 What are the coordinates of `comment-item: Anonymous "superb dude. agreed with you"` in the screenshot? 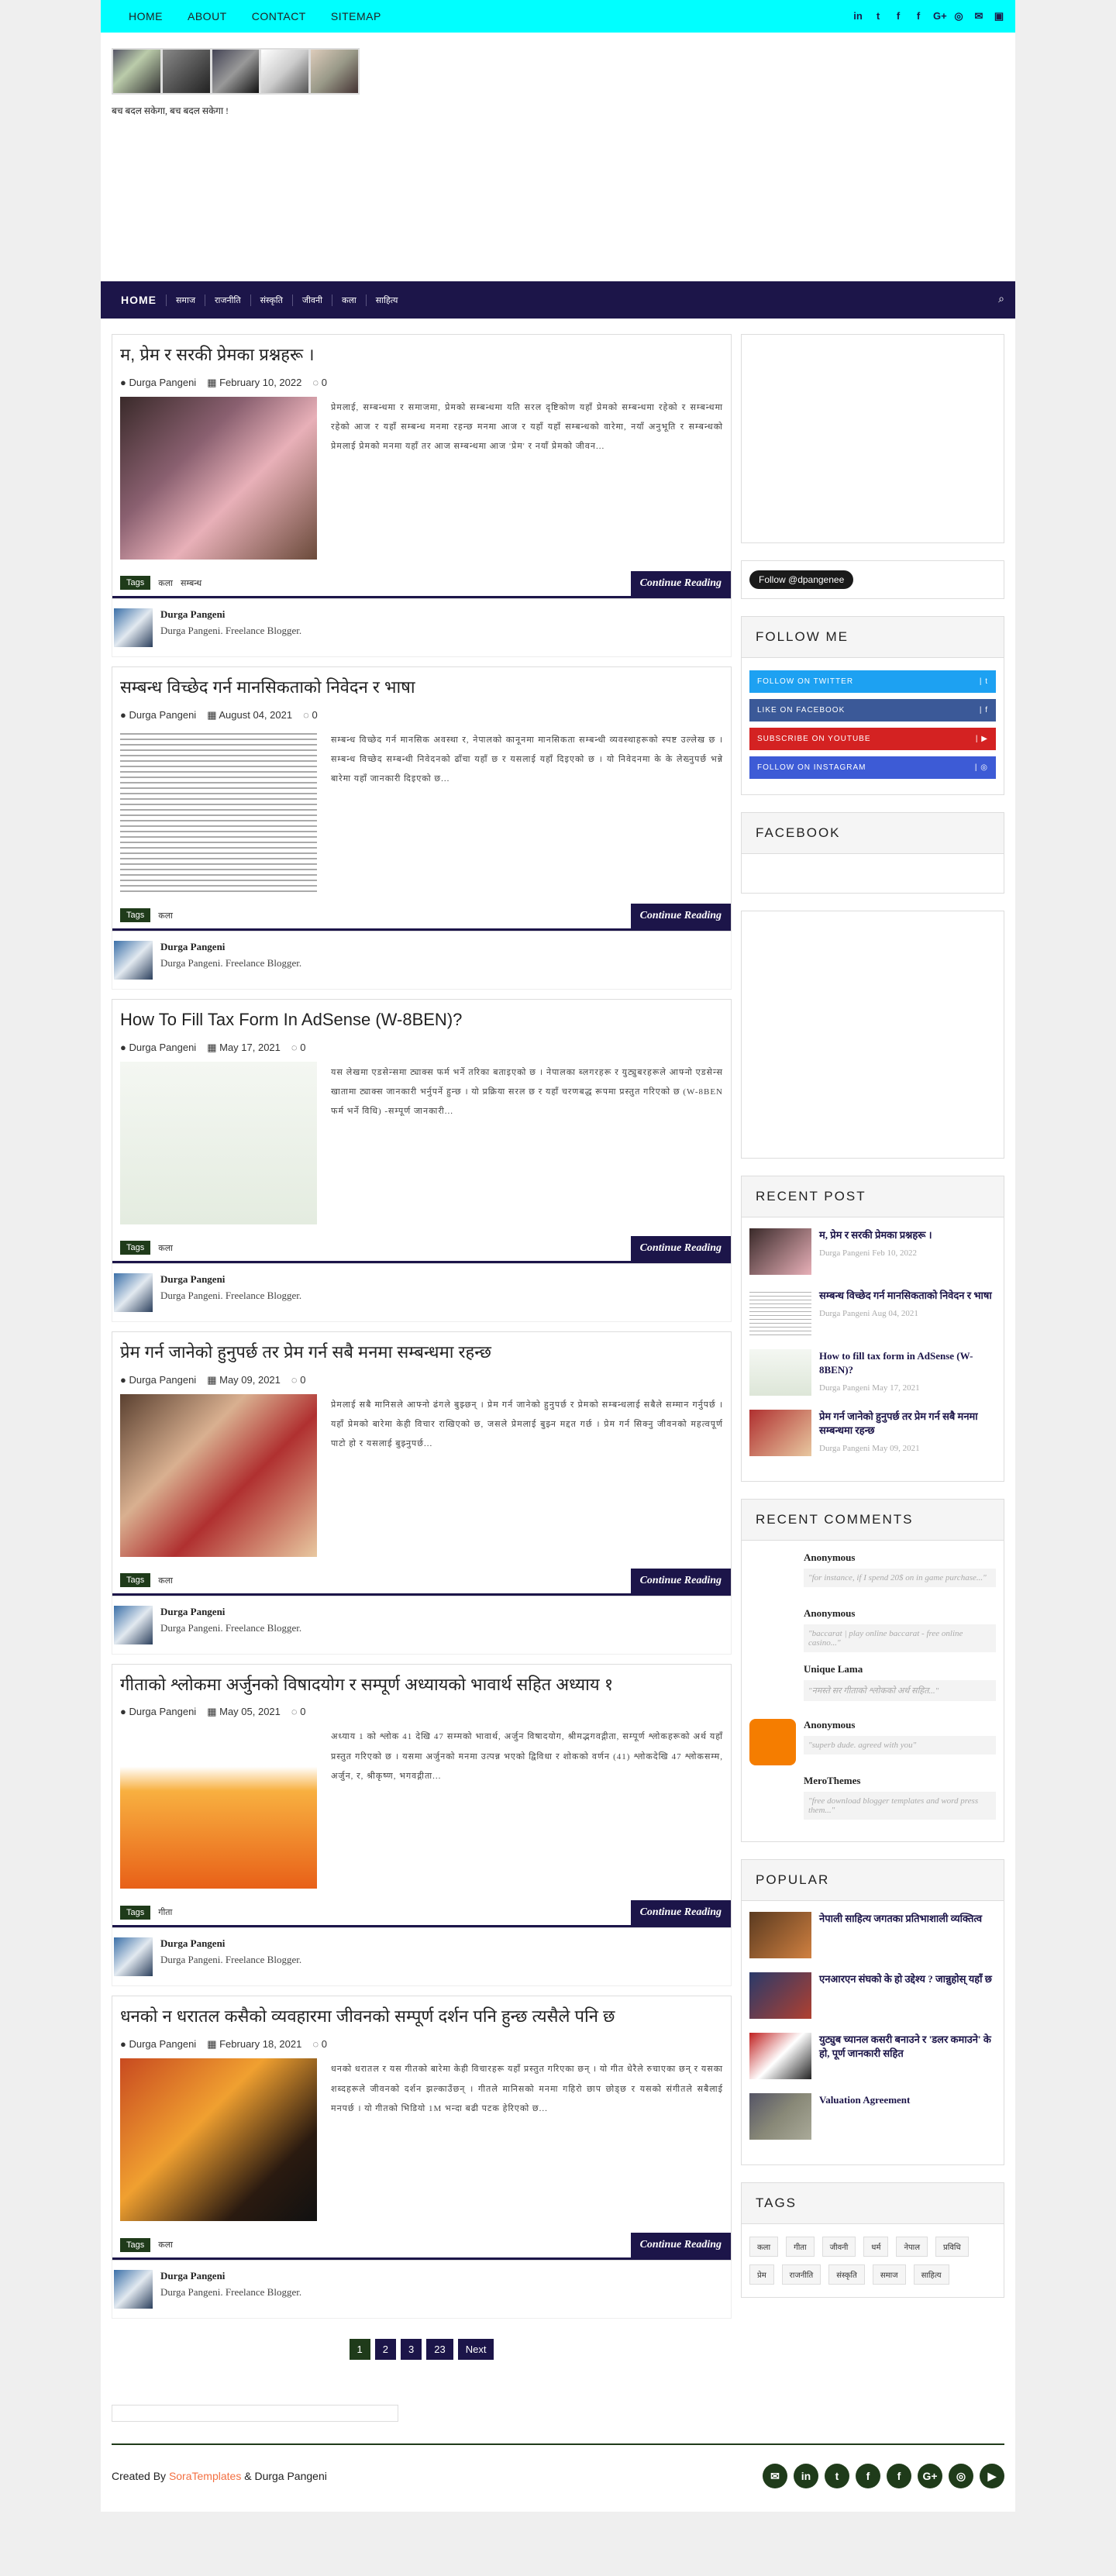 It's located at (872, 1742).